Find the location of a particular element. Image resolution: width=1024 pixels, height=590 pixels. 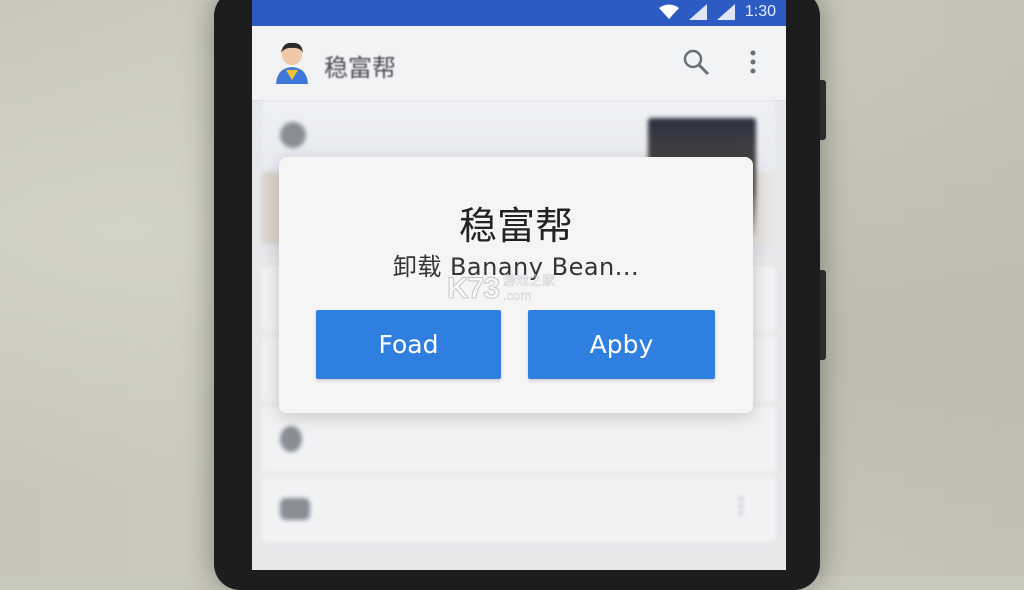

app-bar: 稳富帮 is located at coordinates (519, 63).